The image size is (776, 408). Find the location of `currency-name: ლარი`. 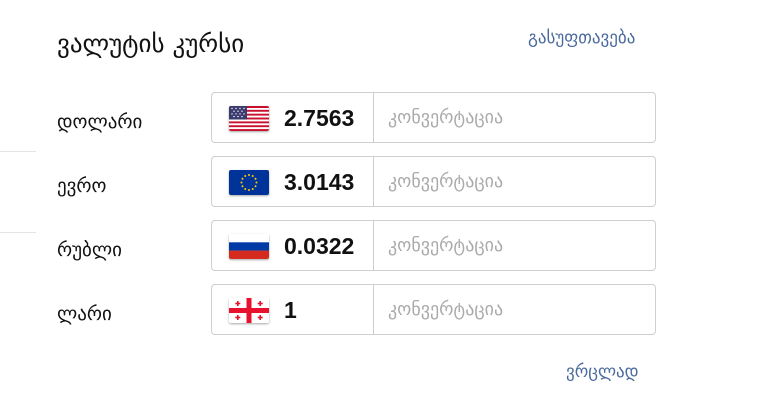

currency-name: ლარი is located at coordinates (84, 314).